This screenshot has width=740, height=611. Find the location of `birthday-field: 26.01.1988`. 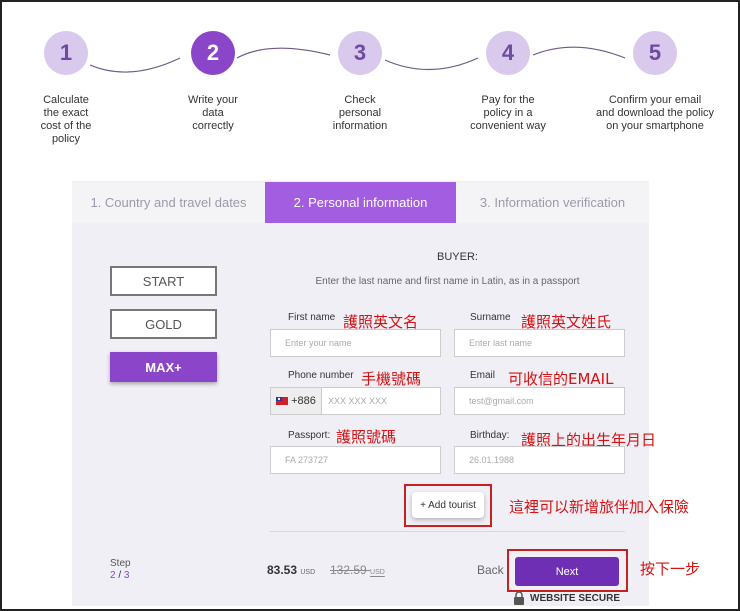

birthday-field: 26.01.1988 is located at coordinates (539, 460).